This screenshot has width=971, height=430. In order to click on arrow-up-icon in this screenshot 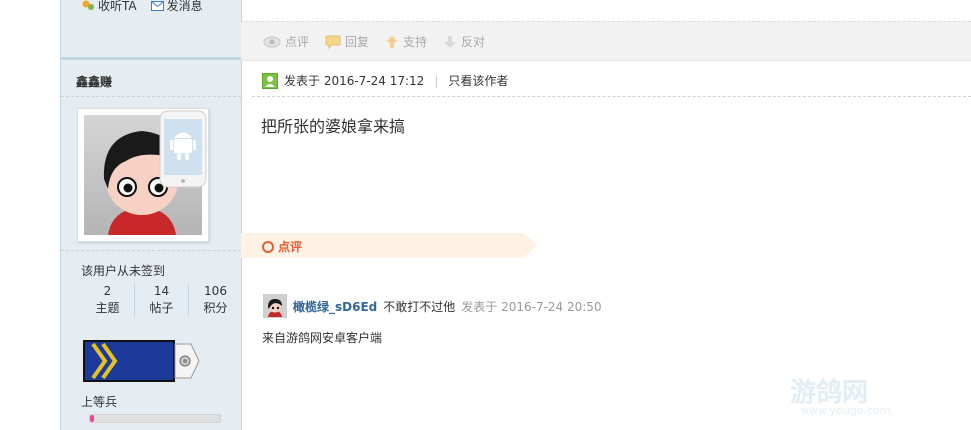, I will do `click(392, 41)`.